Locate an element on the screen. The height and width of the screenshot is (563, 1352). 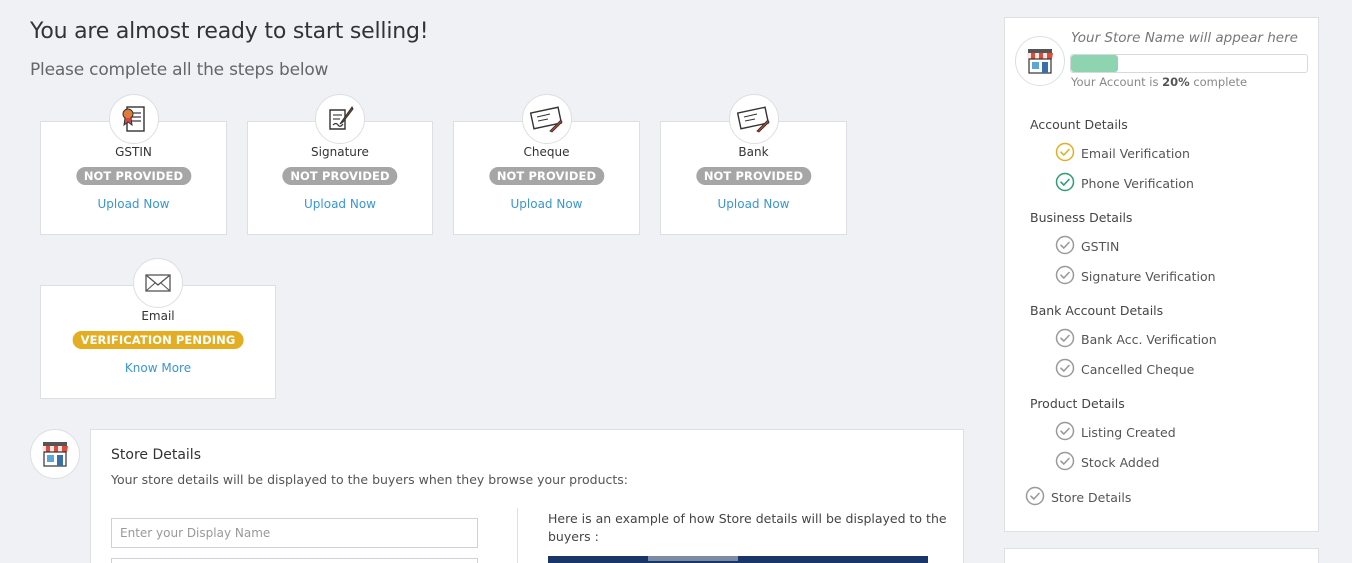
progress-text: Your Account is 20% complete is located at coordinates (1159, 82).